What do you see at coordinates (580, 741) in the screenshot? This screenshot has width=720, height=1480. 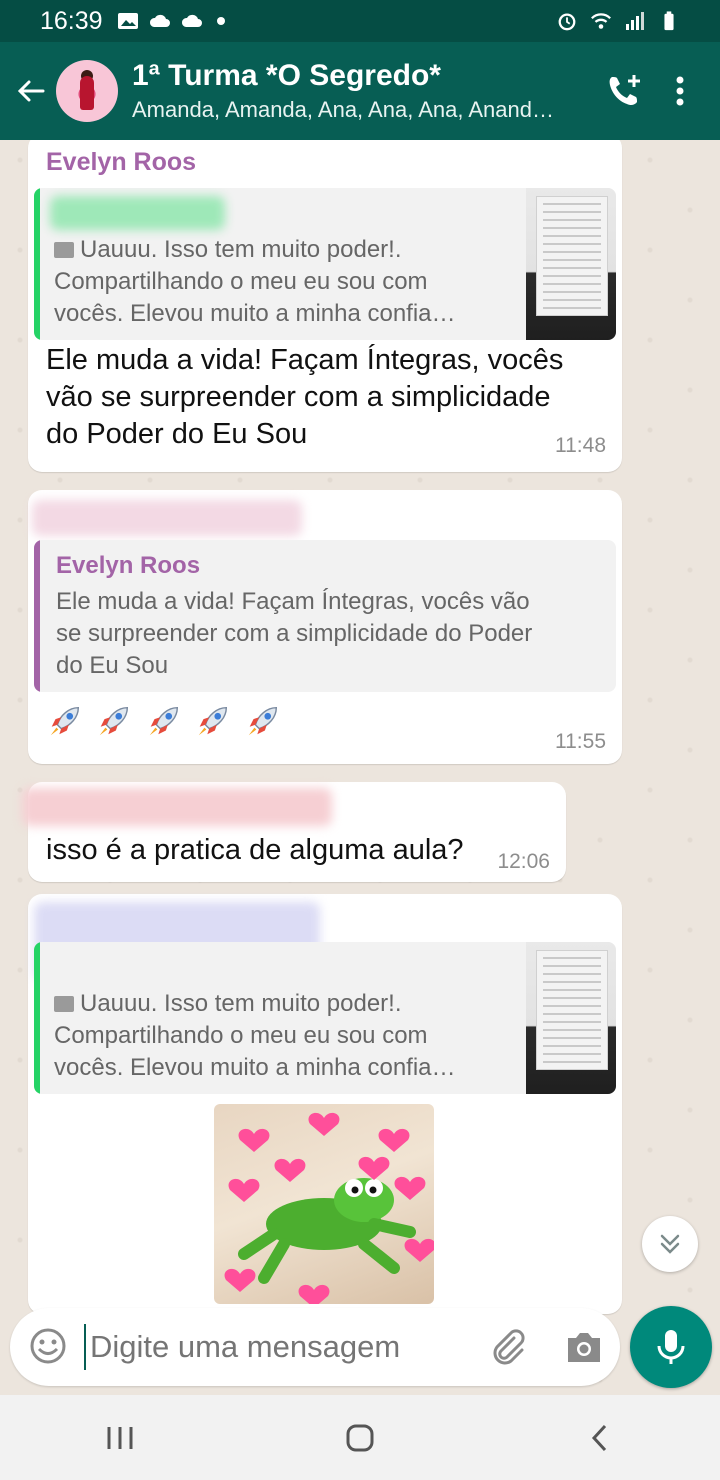 I see `message-time: 11:55` at bounding box center [580, 741].